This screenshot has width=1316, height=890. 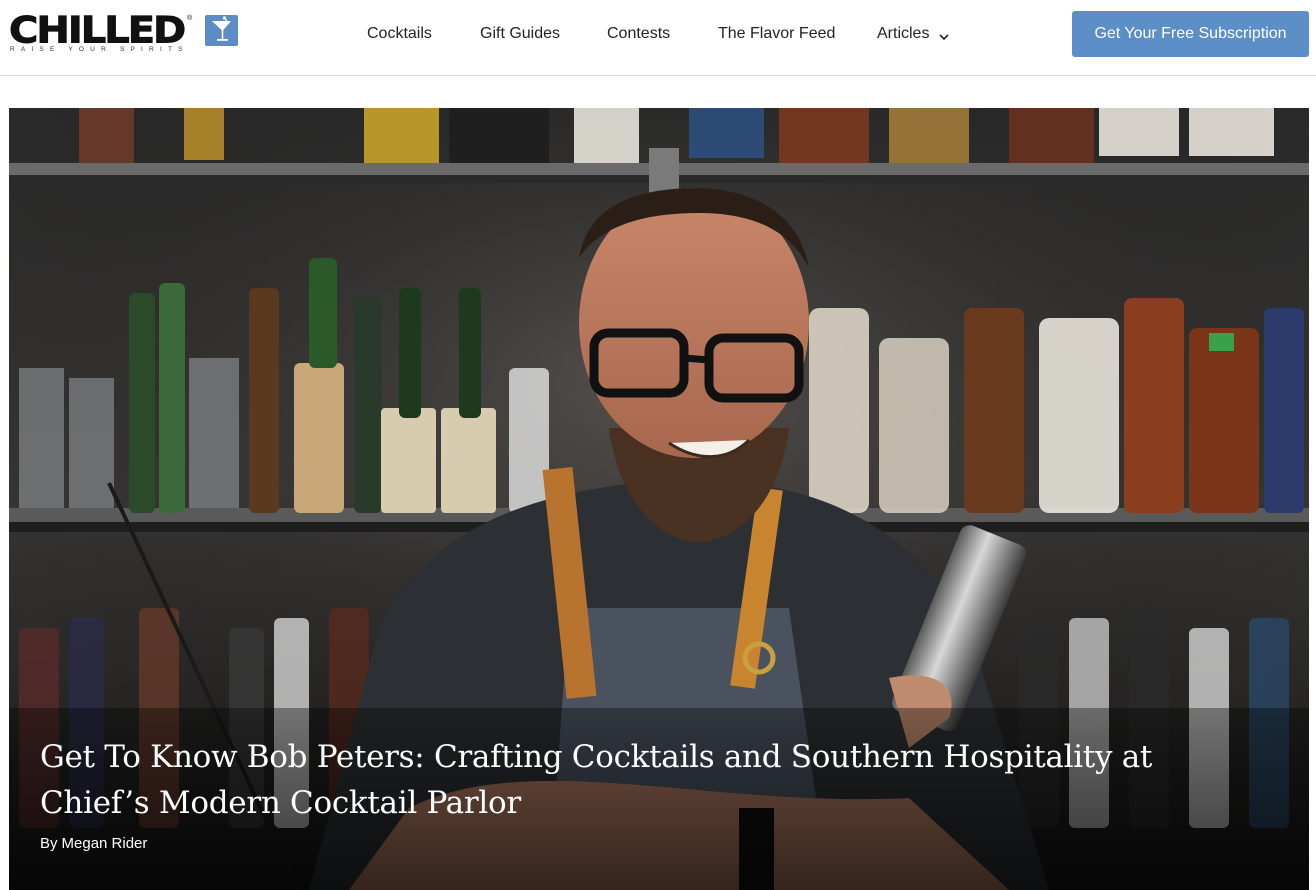 What do you see at coordinates (1190, 34) in the screenshot?
I see `free-subscription-button: Get Your Free Subscription` at bounding box center [1190, 34].